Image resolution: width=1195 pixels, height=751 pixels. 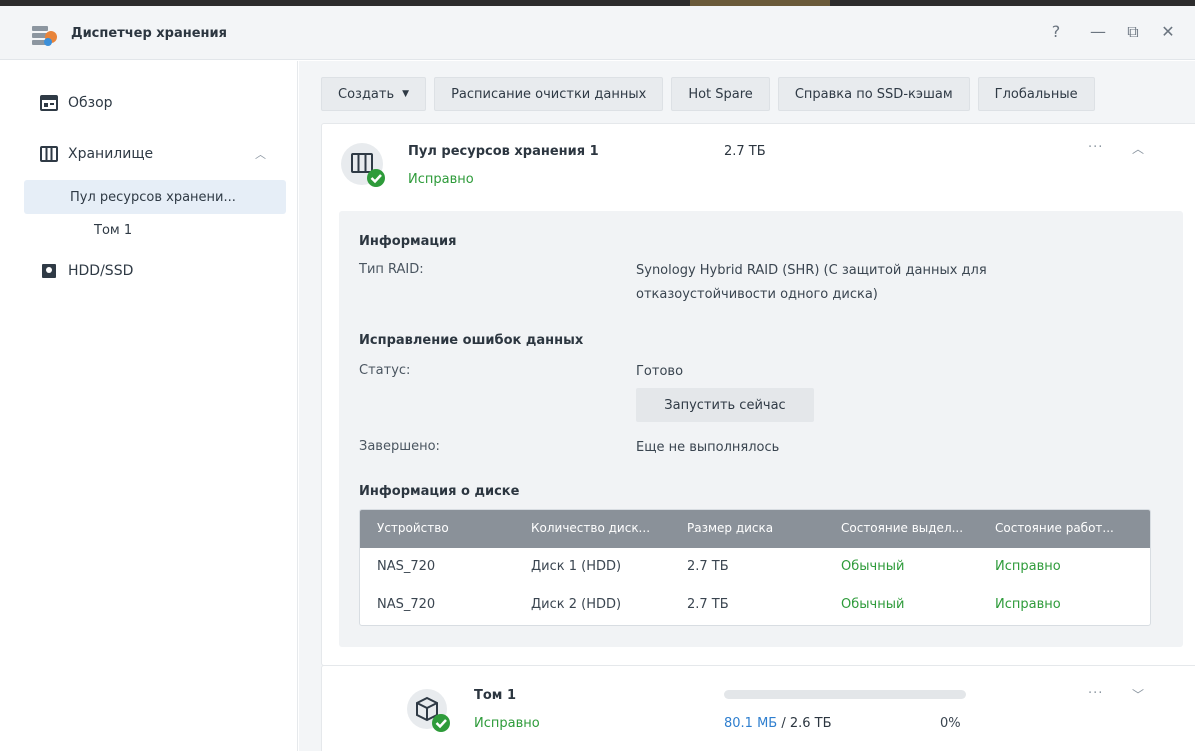 What do you see at coordinates (155, 154) in the screenshot?
I see `sidebar-item-storage: Хранилище ︿` at bounding box center [155, 154].